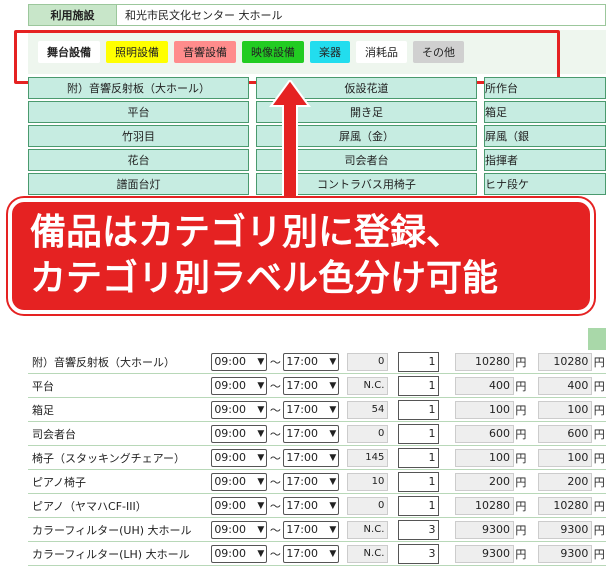 This screenshot has width=606, height=566. I want to click on stock-count: 54, so click(368, 409).